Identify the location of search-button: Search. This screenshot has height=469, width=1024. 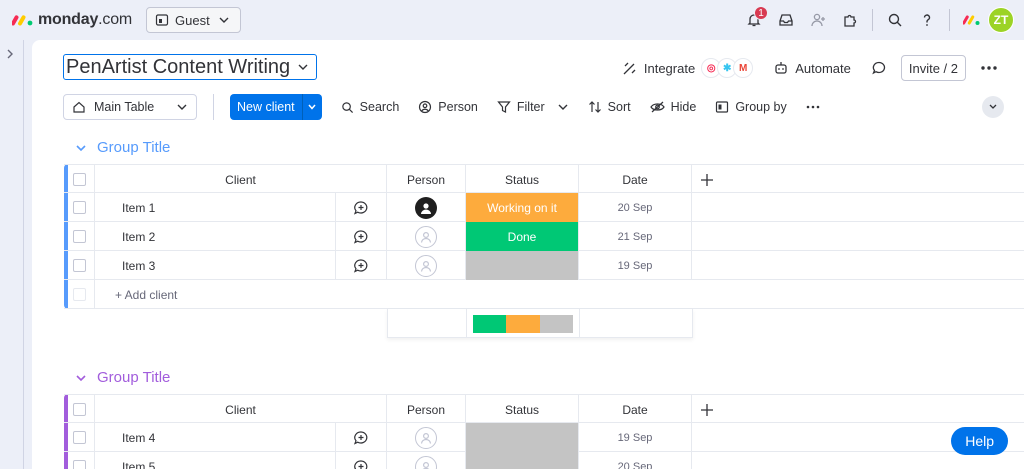
(370, 107).